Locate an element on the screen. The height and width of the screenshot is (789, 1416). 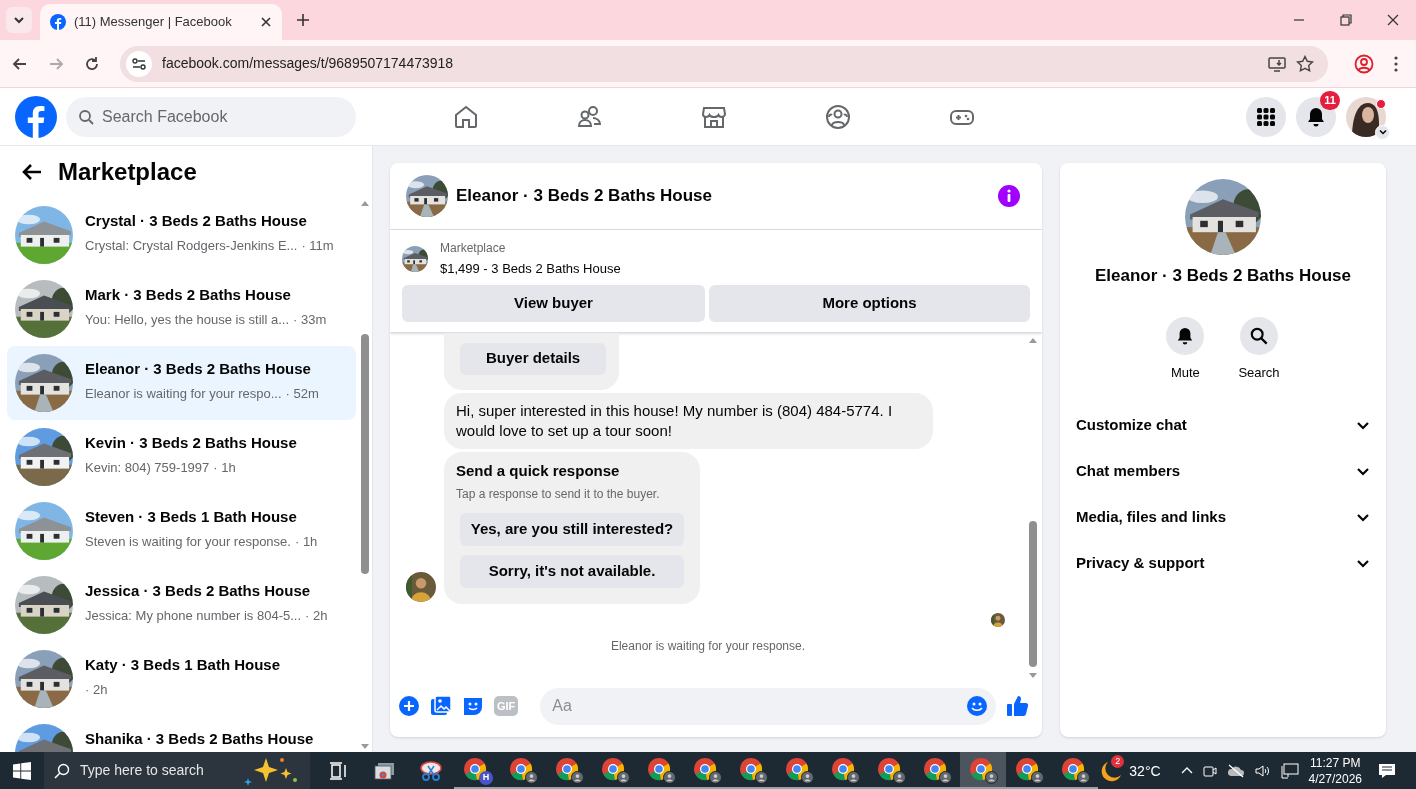
taskbar-app: H is located at coordinates (477, 770).